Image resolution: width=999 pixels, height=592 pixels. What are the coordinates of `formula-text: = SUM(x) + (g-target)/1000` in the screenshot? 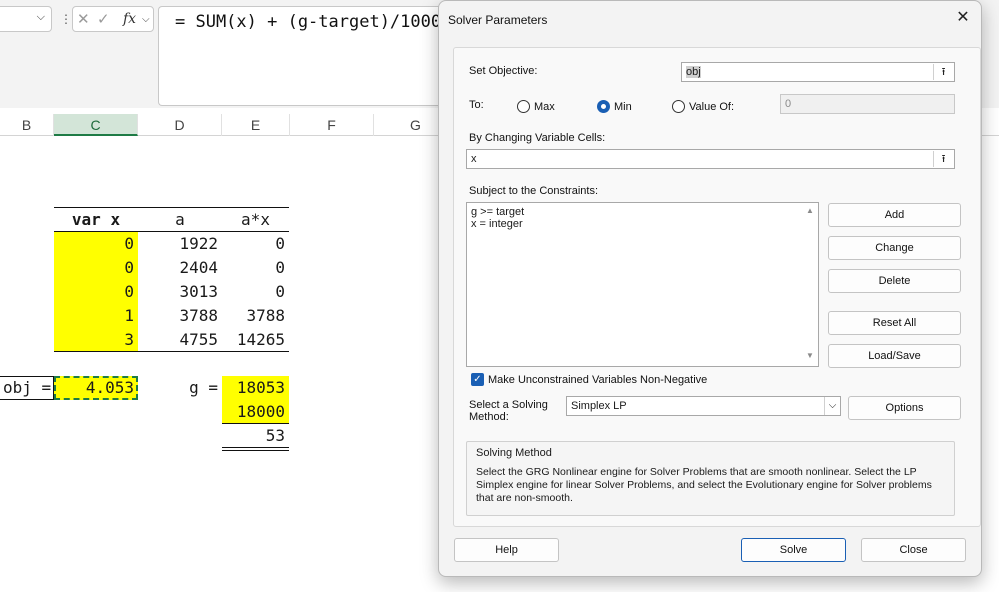 It's located at (308, 22).